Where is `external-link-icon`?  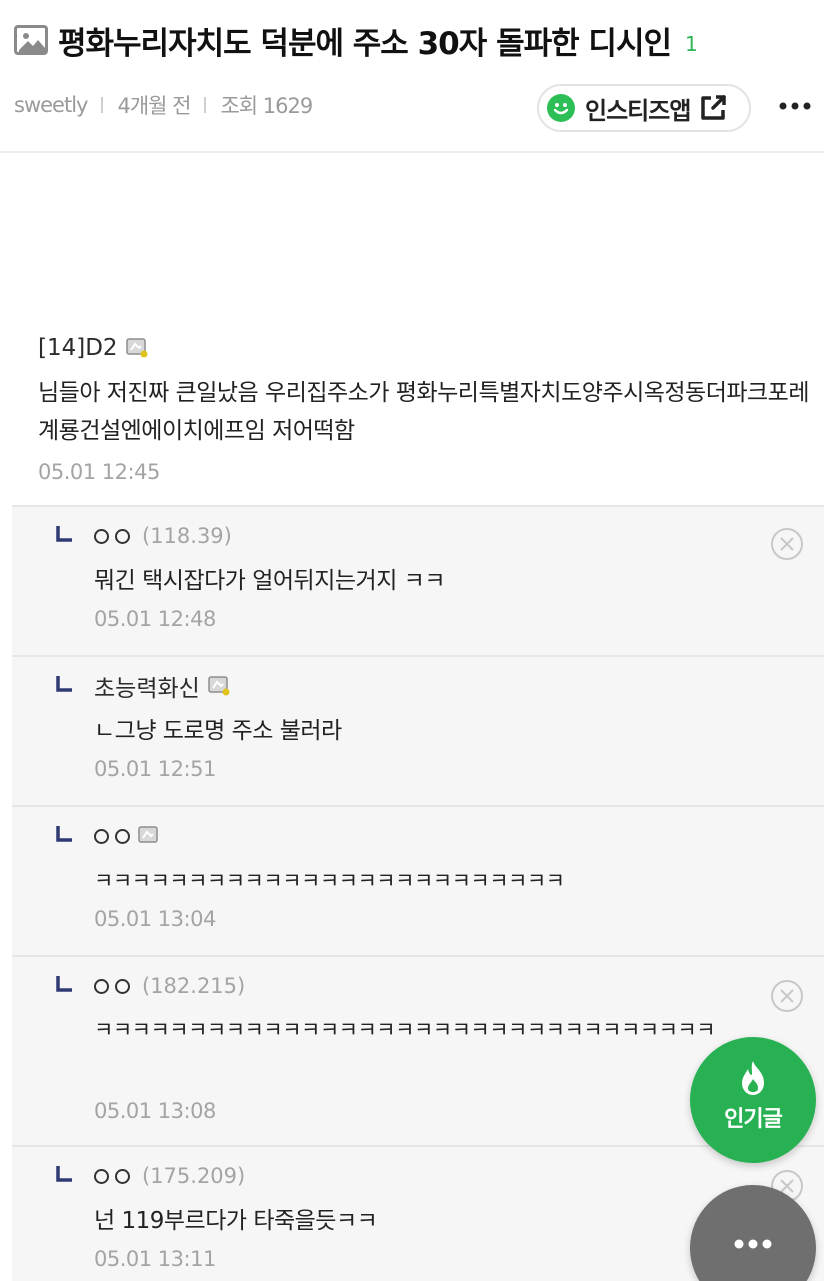
external-link-icon is located at coordinates (714, 107).